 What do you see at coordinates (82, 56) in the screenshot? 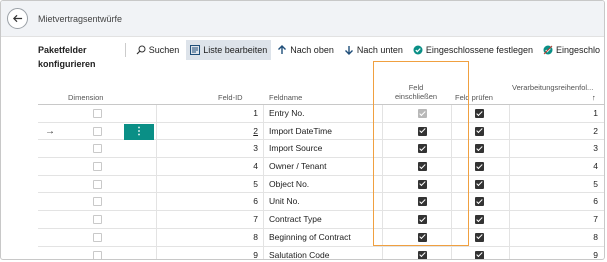
I see `toolbar-title: Paketfelder konfigurieren` at bounding box center [82, 56].